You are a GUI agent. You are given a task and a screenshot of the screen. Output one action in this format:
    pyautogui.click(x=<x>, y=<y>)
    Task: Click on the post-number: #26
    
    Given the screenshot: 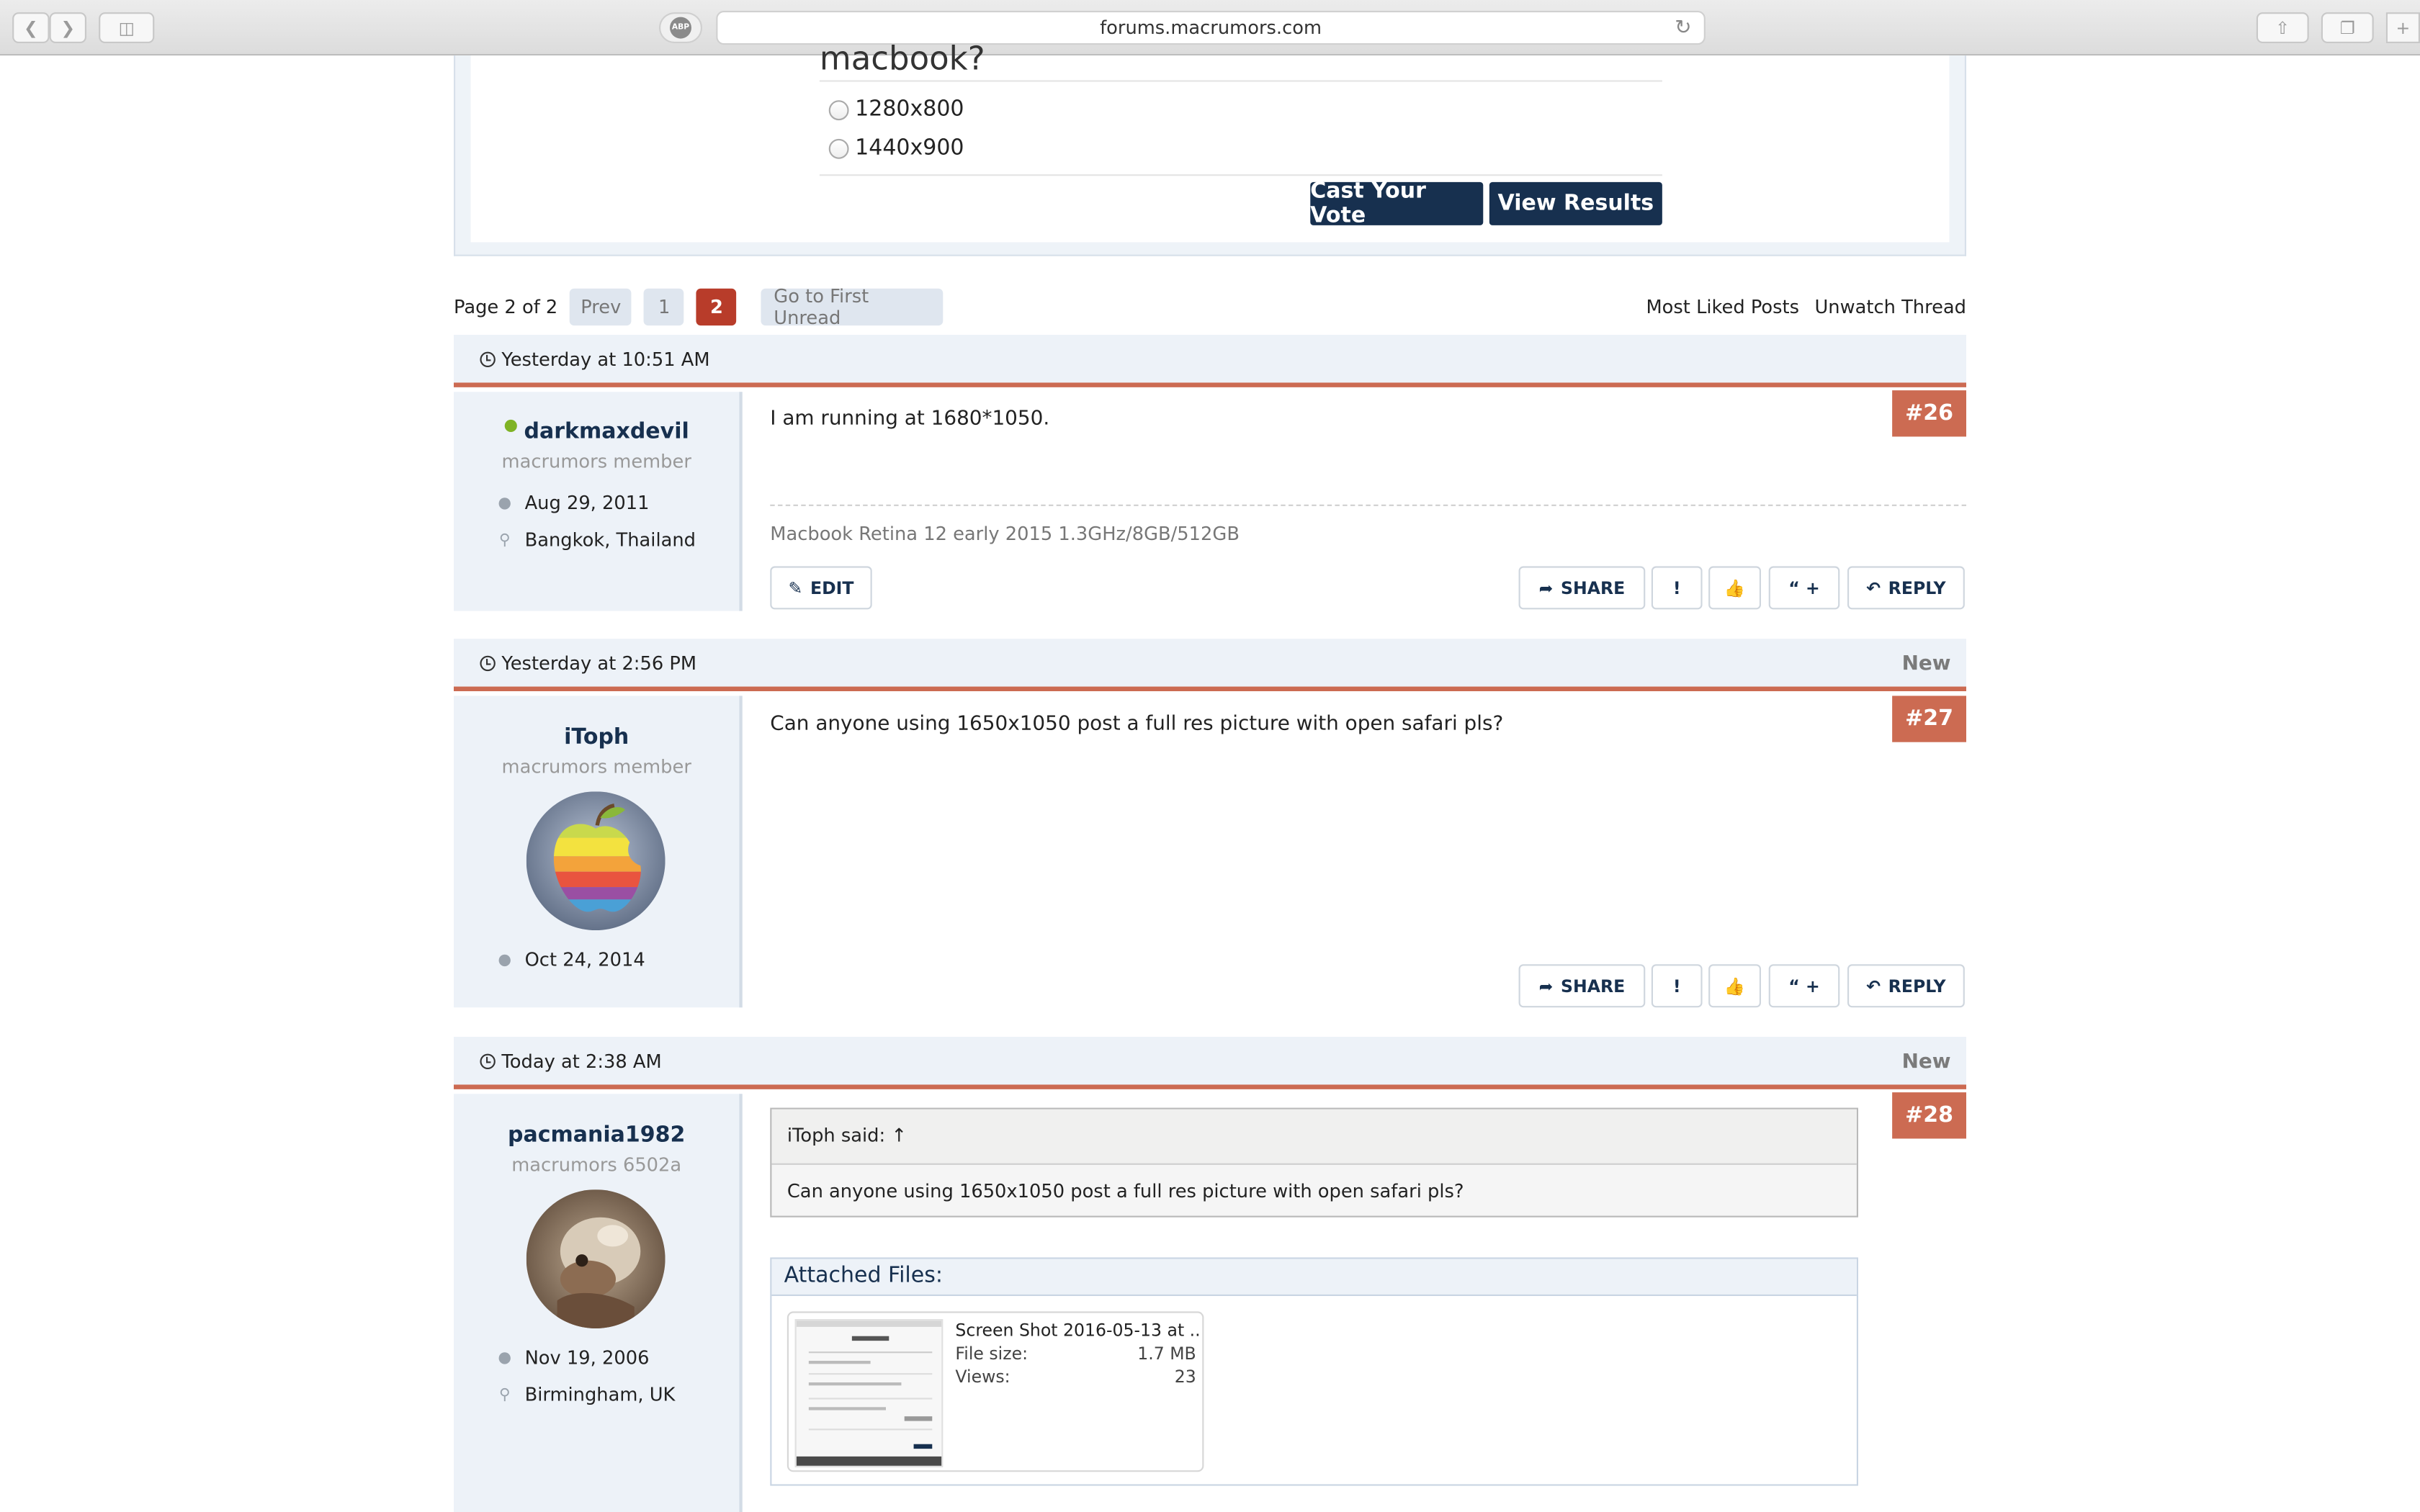 What is the action you would take?
    pyautogui.click(x=1929, y=413)
    